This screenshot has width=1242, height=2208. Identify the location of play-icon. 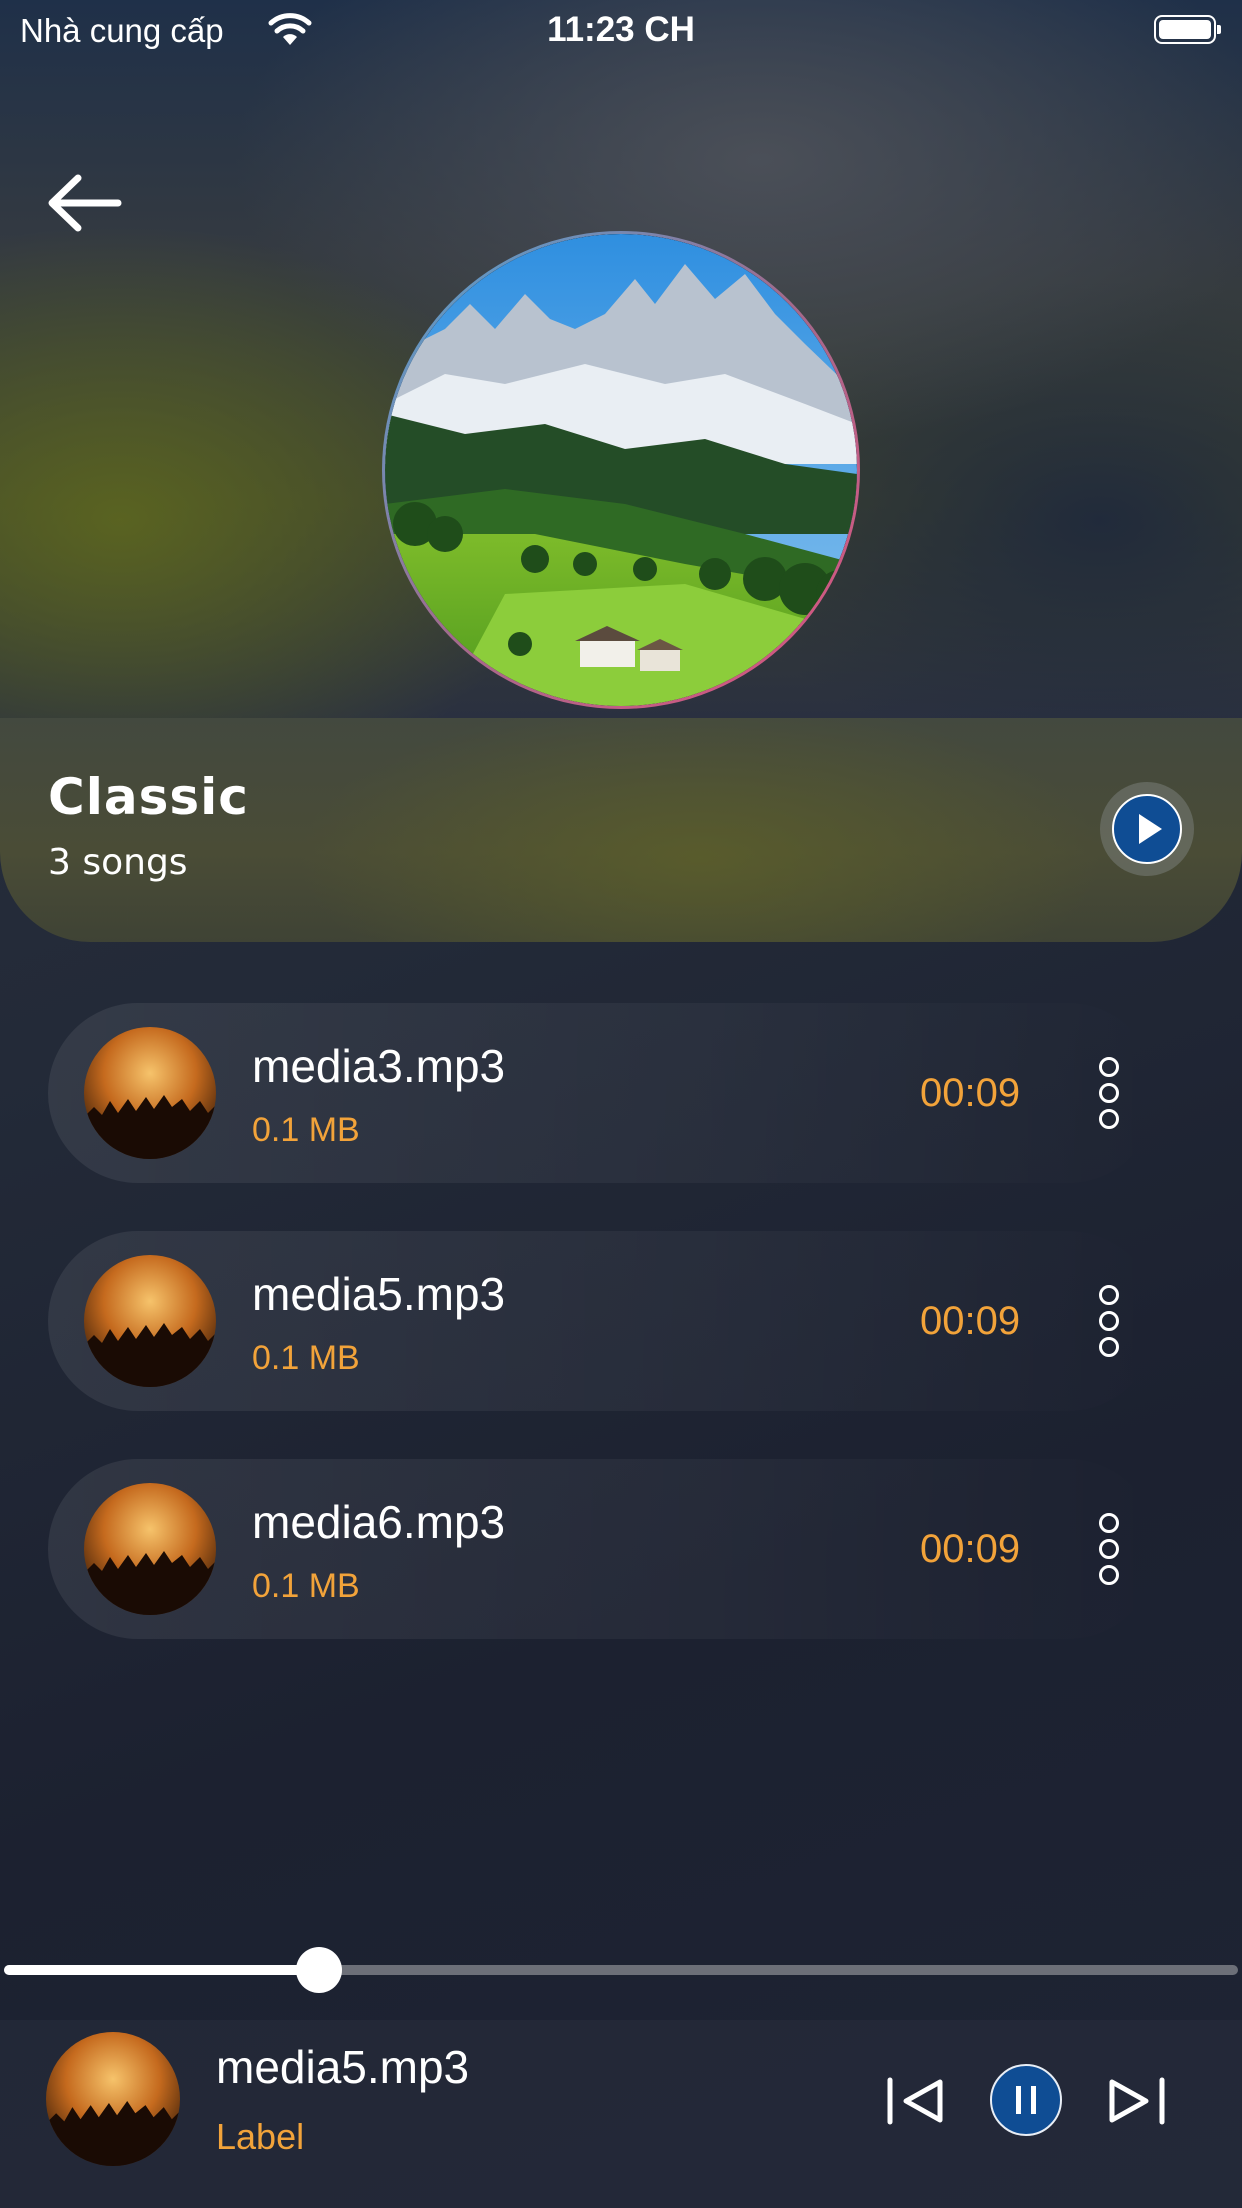
(1147, 829).